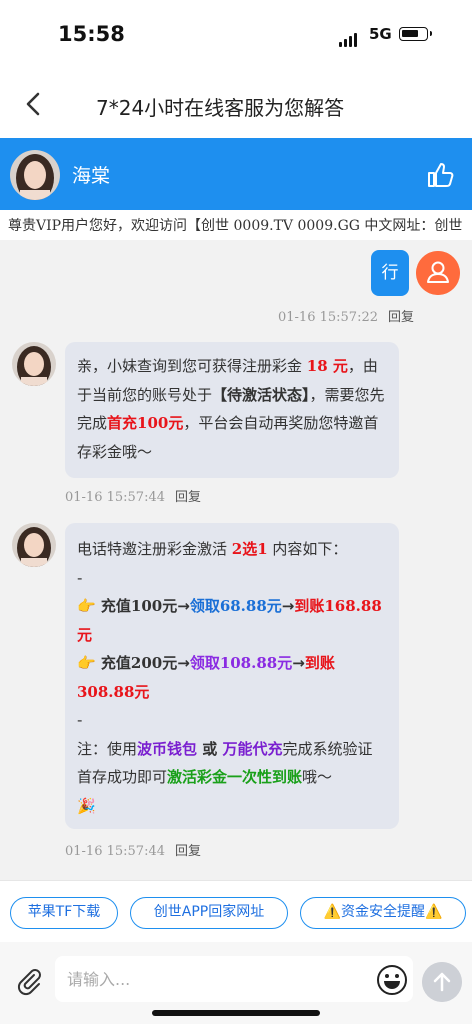 The width and height of the screenshot is (472, 1024). I want to click on paperclip-icon, so click(29, 981).